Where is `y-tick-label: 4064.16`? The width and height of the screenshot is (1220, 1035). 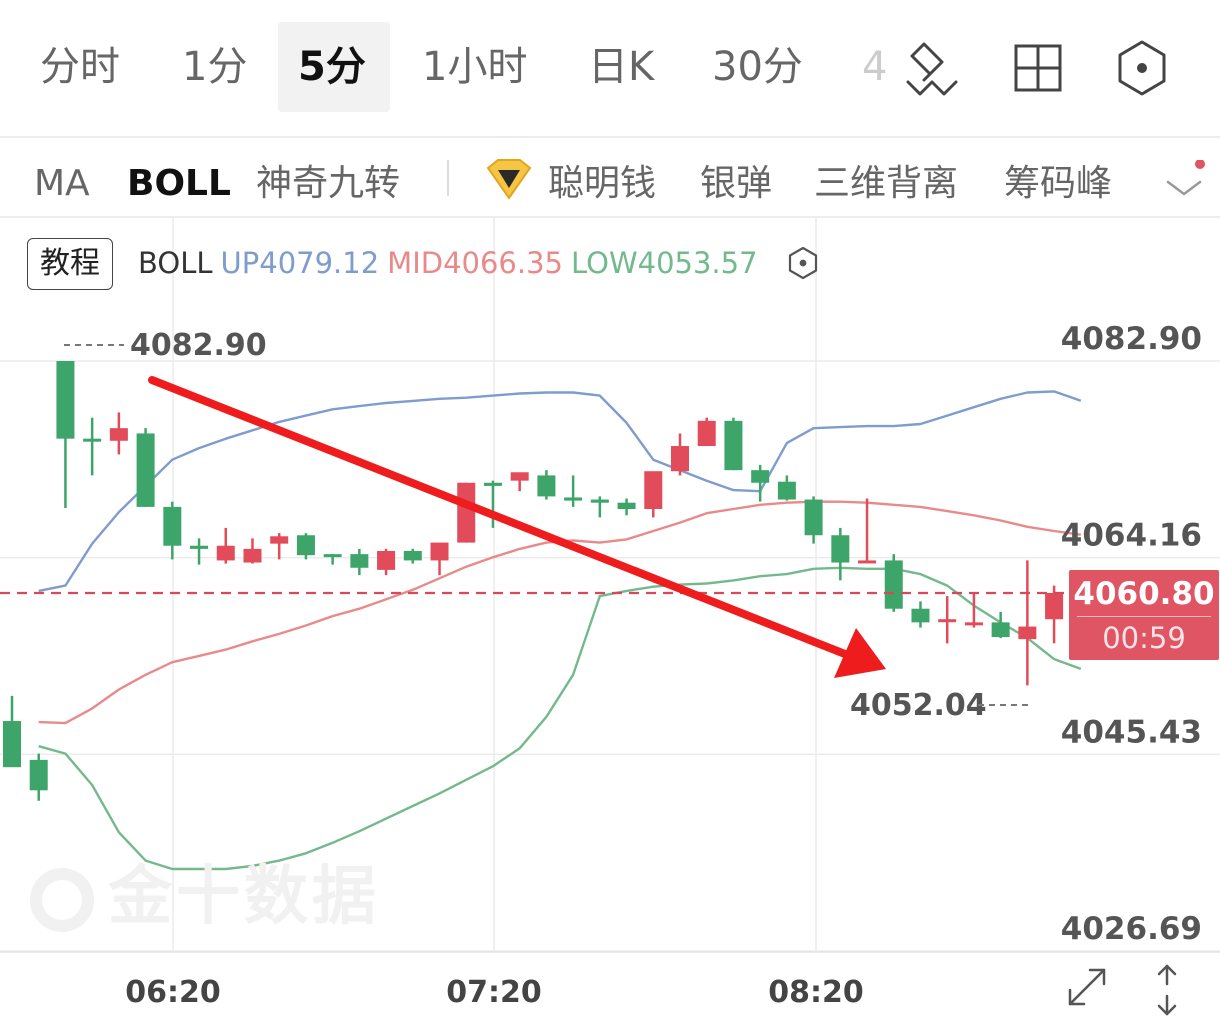
y-tick-label: 4064.16 is located at coordinates (1131, 536).